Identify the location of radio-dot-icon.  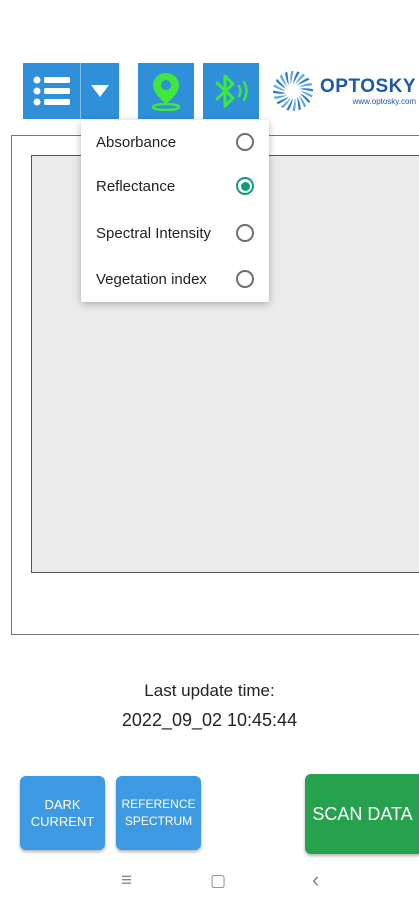
(245, 186).